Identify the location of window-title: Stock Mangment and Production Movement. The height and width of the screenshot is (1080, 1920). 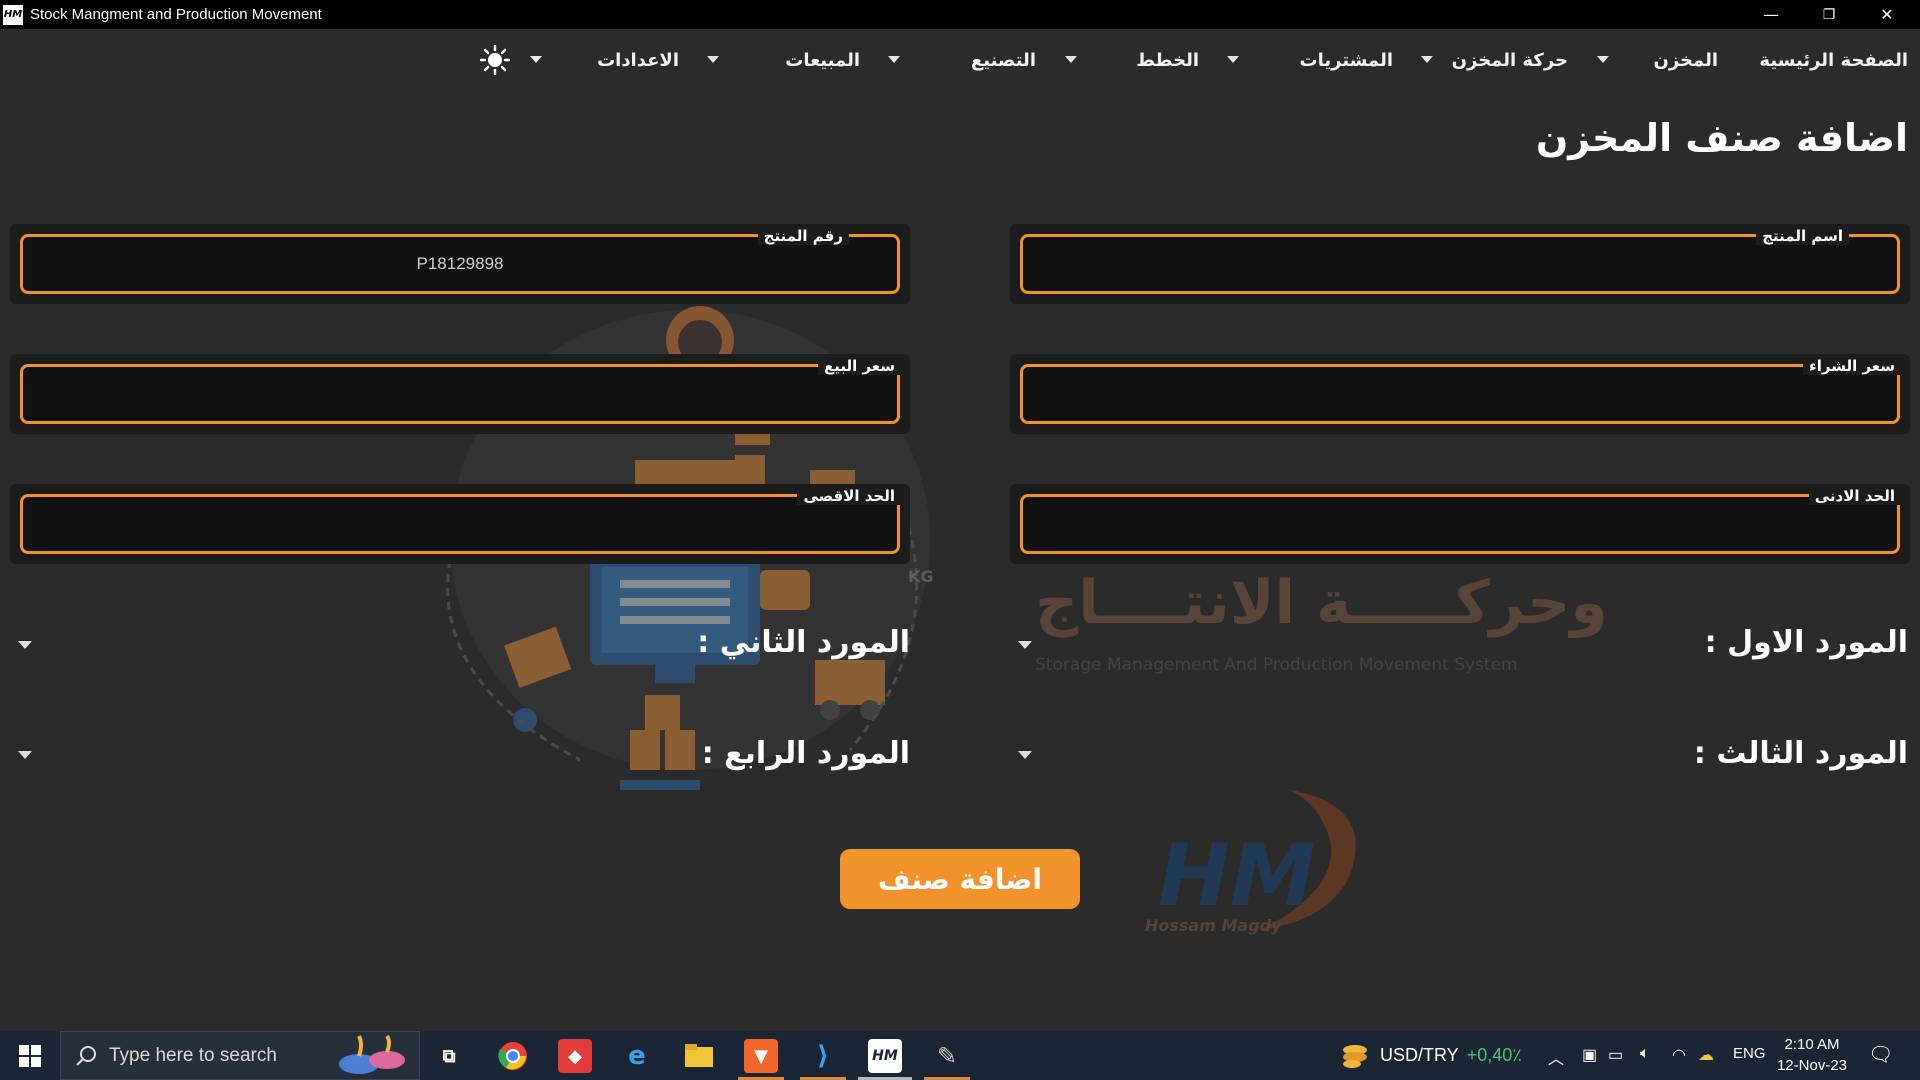
(176, 14).